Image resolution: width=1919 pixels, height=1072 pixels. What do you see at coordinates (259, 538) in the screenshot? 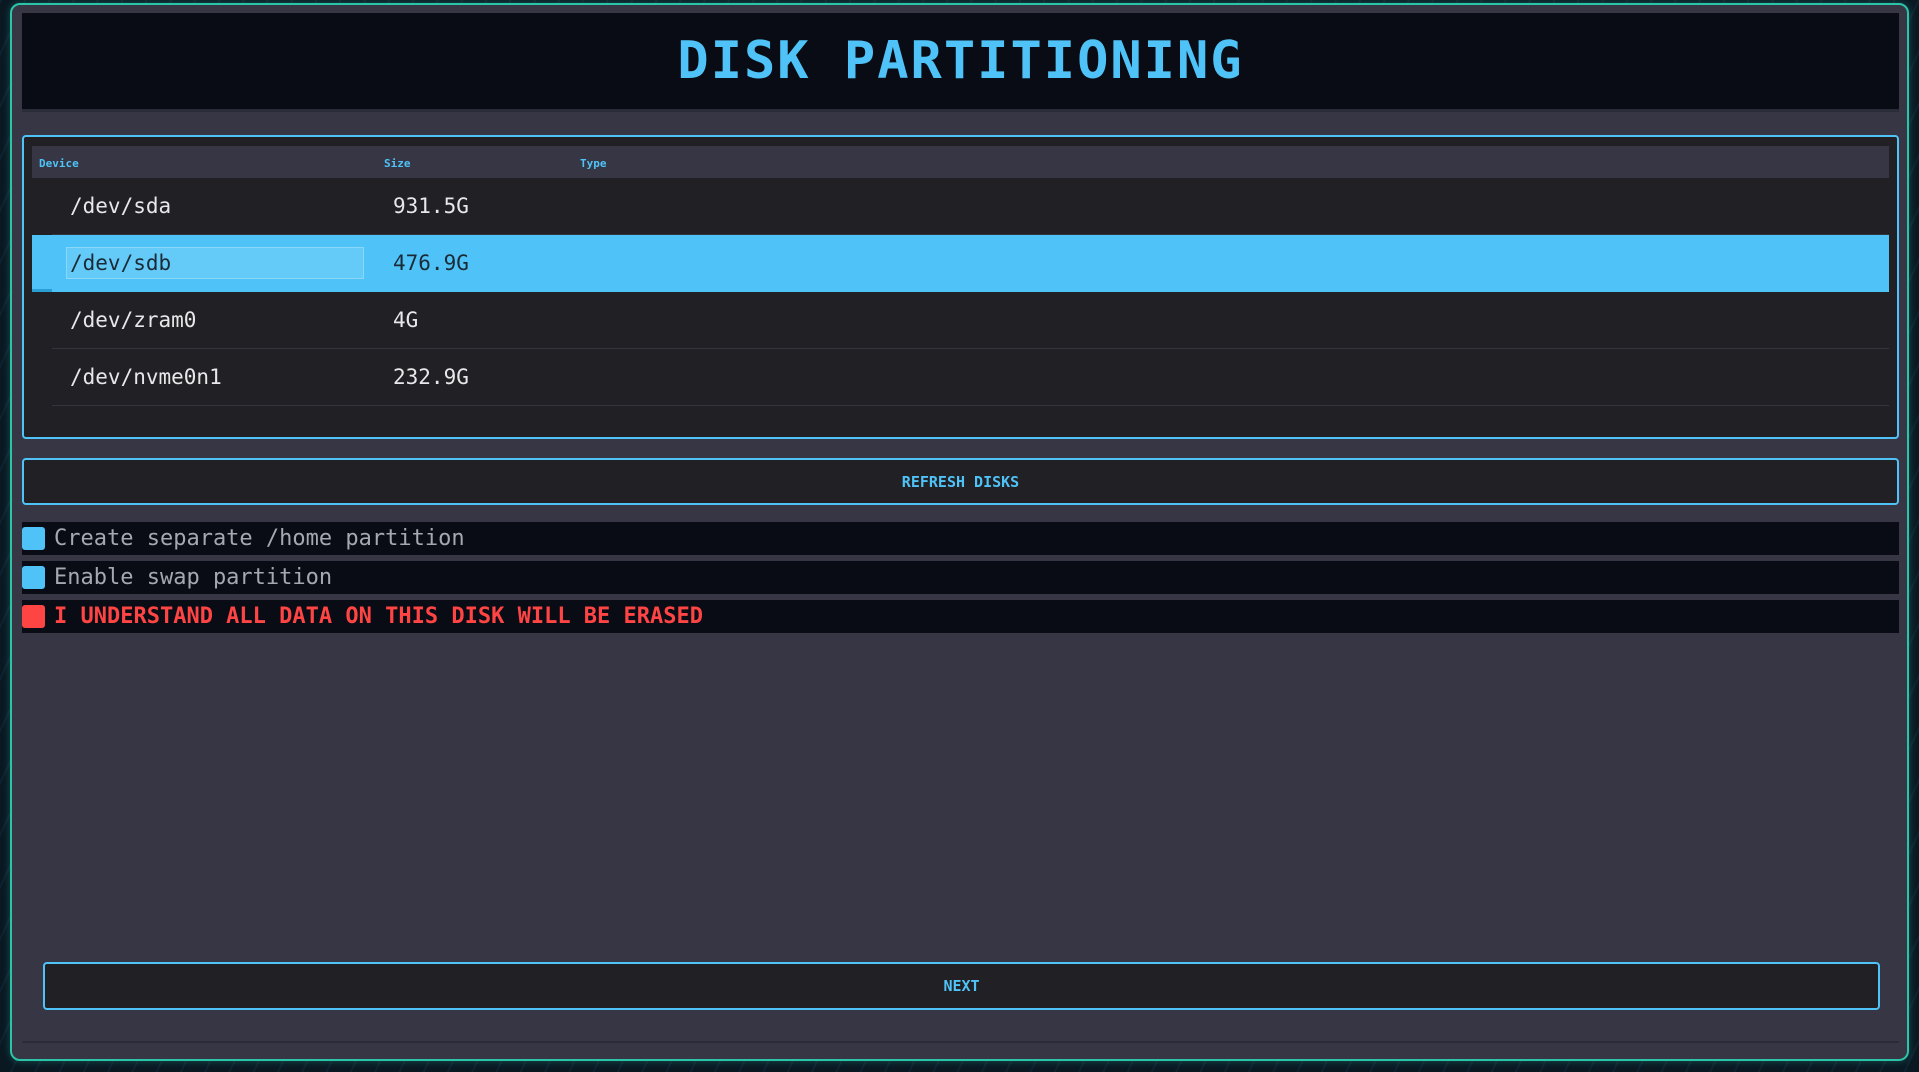
I see `option-label: Create separate /home partition` at bounding box center [259, 538].